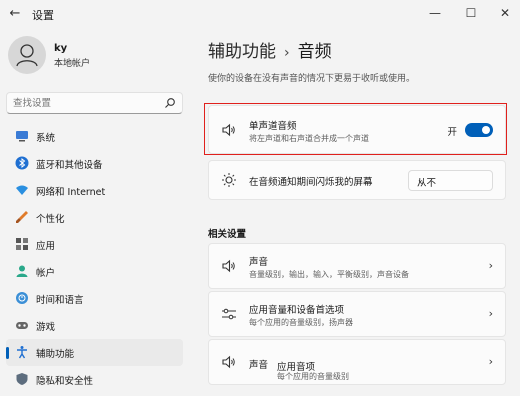  What do you see at coordinates (22, 163) in the screenshot?
I see `bluetooth-icon` at bounding box center [22, 163].